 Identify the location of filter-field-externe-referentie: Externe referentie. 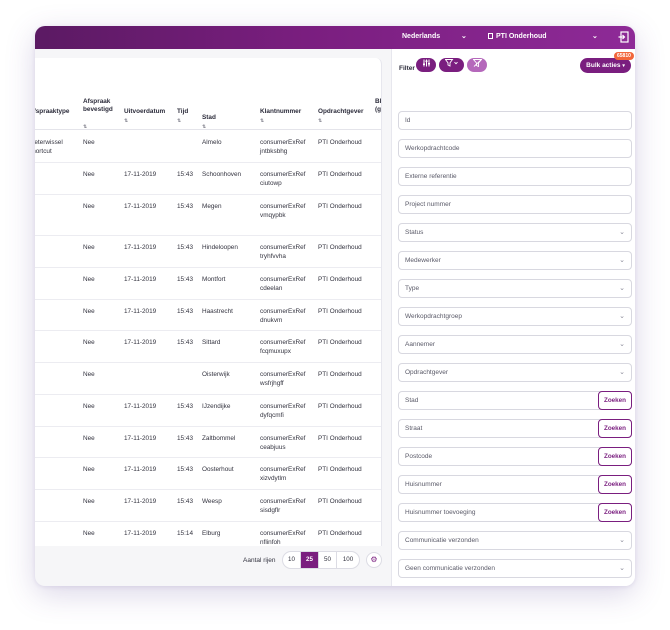
(515, 176).